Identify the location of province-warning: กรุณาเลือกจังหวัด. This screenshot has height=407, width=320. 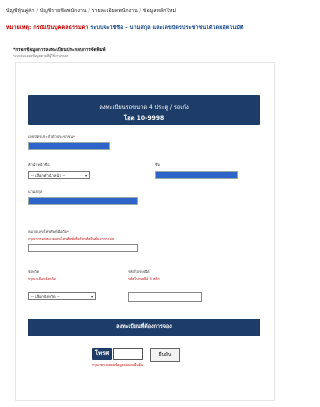
(42, 279).